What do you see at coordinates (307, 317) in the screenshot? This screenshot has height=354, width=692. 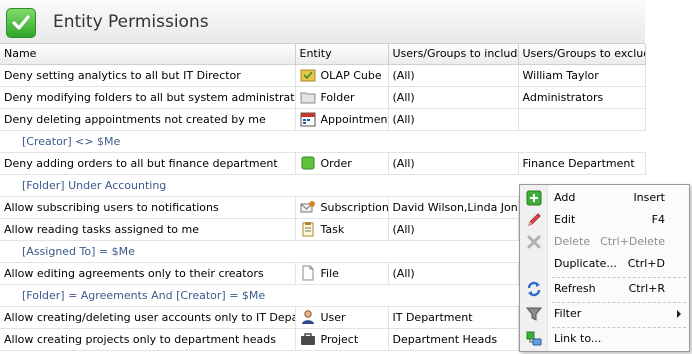 I see `user-icon` at bounding box center [307, 317].